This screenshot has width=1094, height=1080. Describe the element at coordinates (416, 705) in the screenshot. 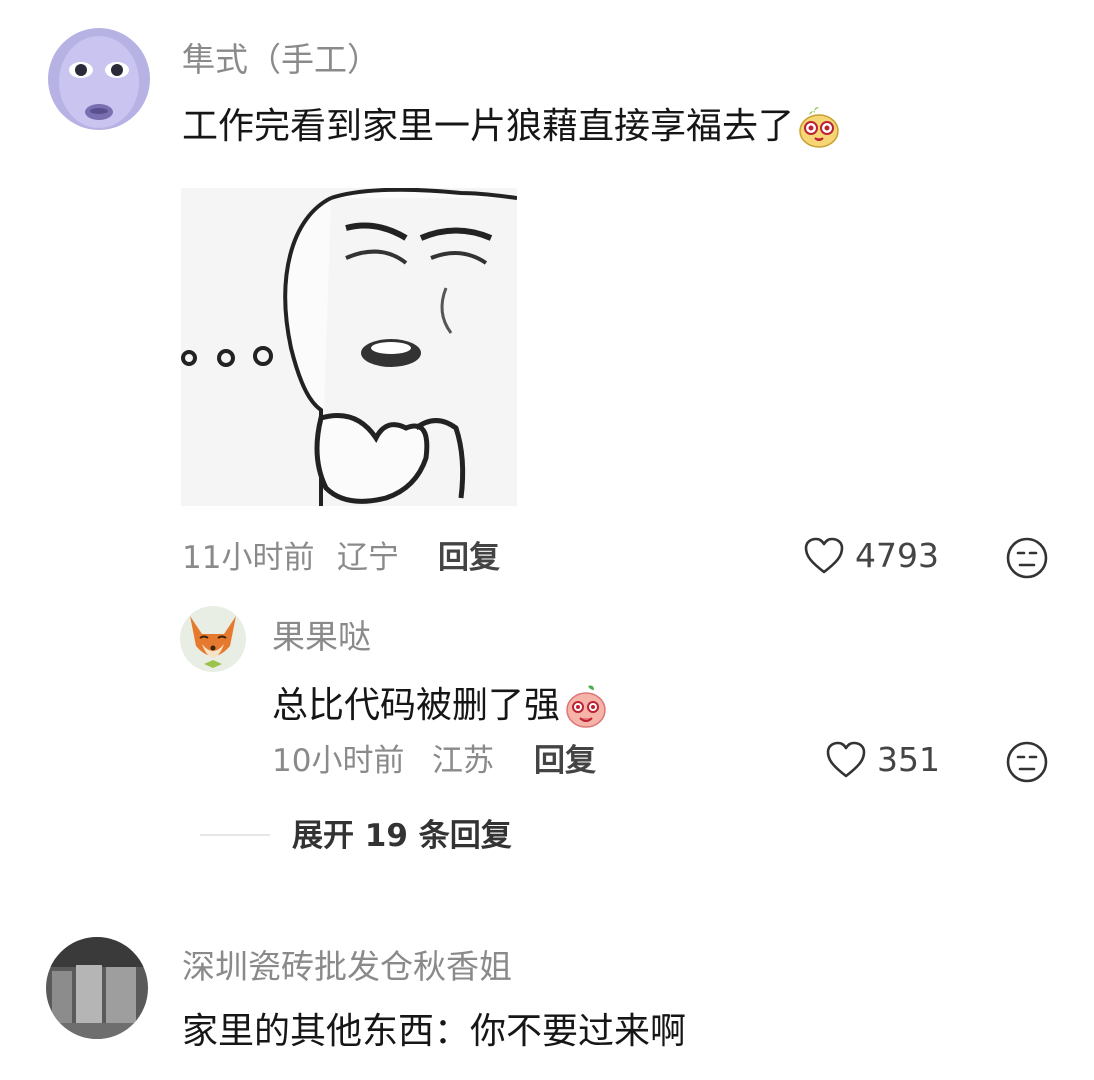

I see `reply-text-body: 总比代码被删了强` at that location.